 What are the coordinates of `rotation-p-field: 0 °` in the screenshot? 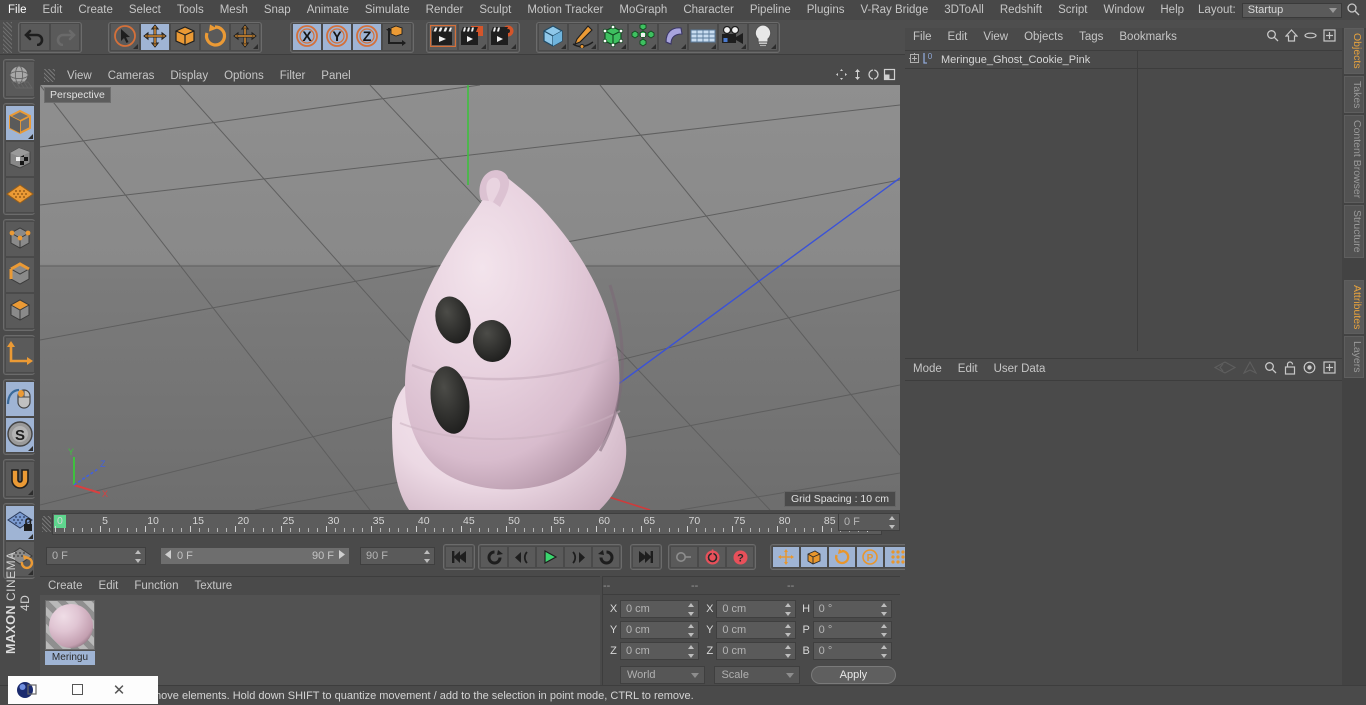 It's located at (852, 630).